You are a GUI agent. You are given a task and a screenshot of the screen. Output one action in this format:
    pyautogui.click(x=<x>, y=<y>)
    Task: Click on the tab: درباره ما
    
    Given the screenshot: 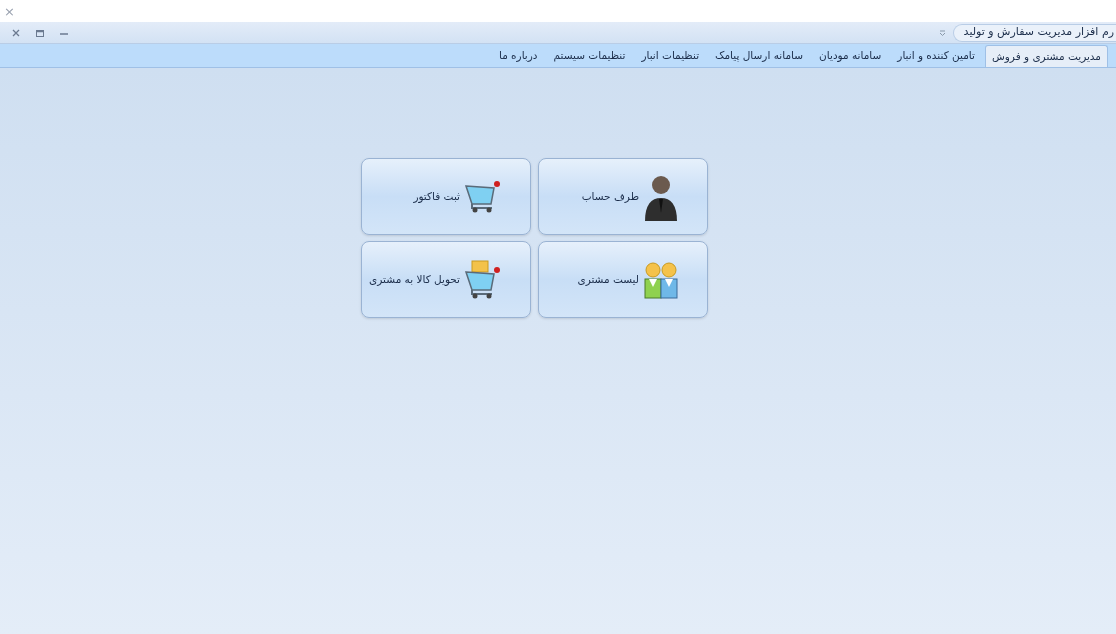 What is the action you would take?
    pyautogui.click(x=518, y=56)
    